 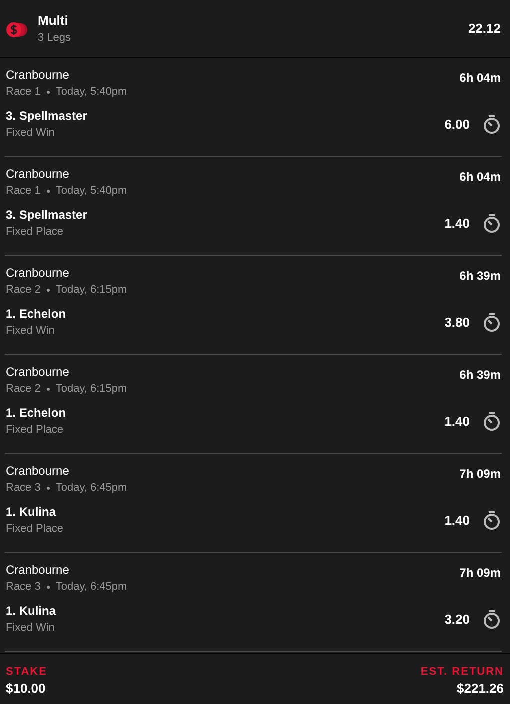 What do you see at coordinates (457, 619) in the screenshot?
I see `price: 3.20` at bounding box center [457, 619].